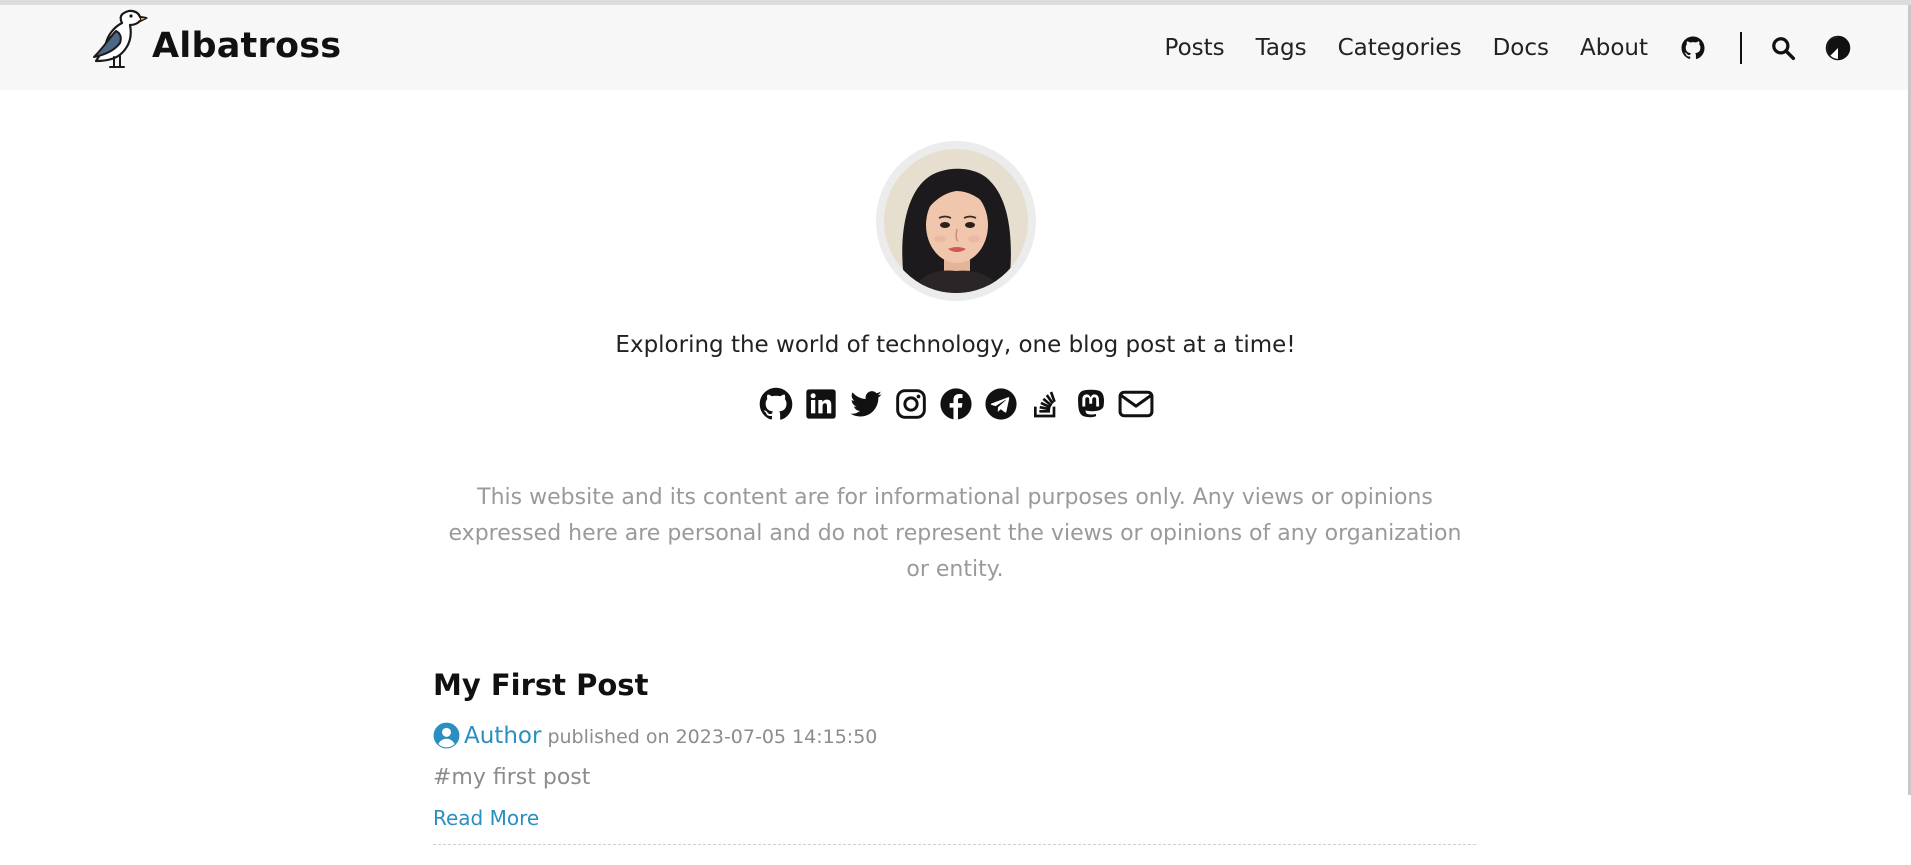  What do you see at coordinates (1091, 404) in the screenshot?
I see `mastodon-icon` at bounding box center [1091, 404].